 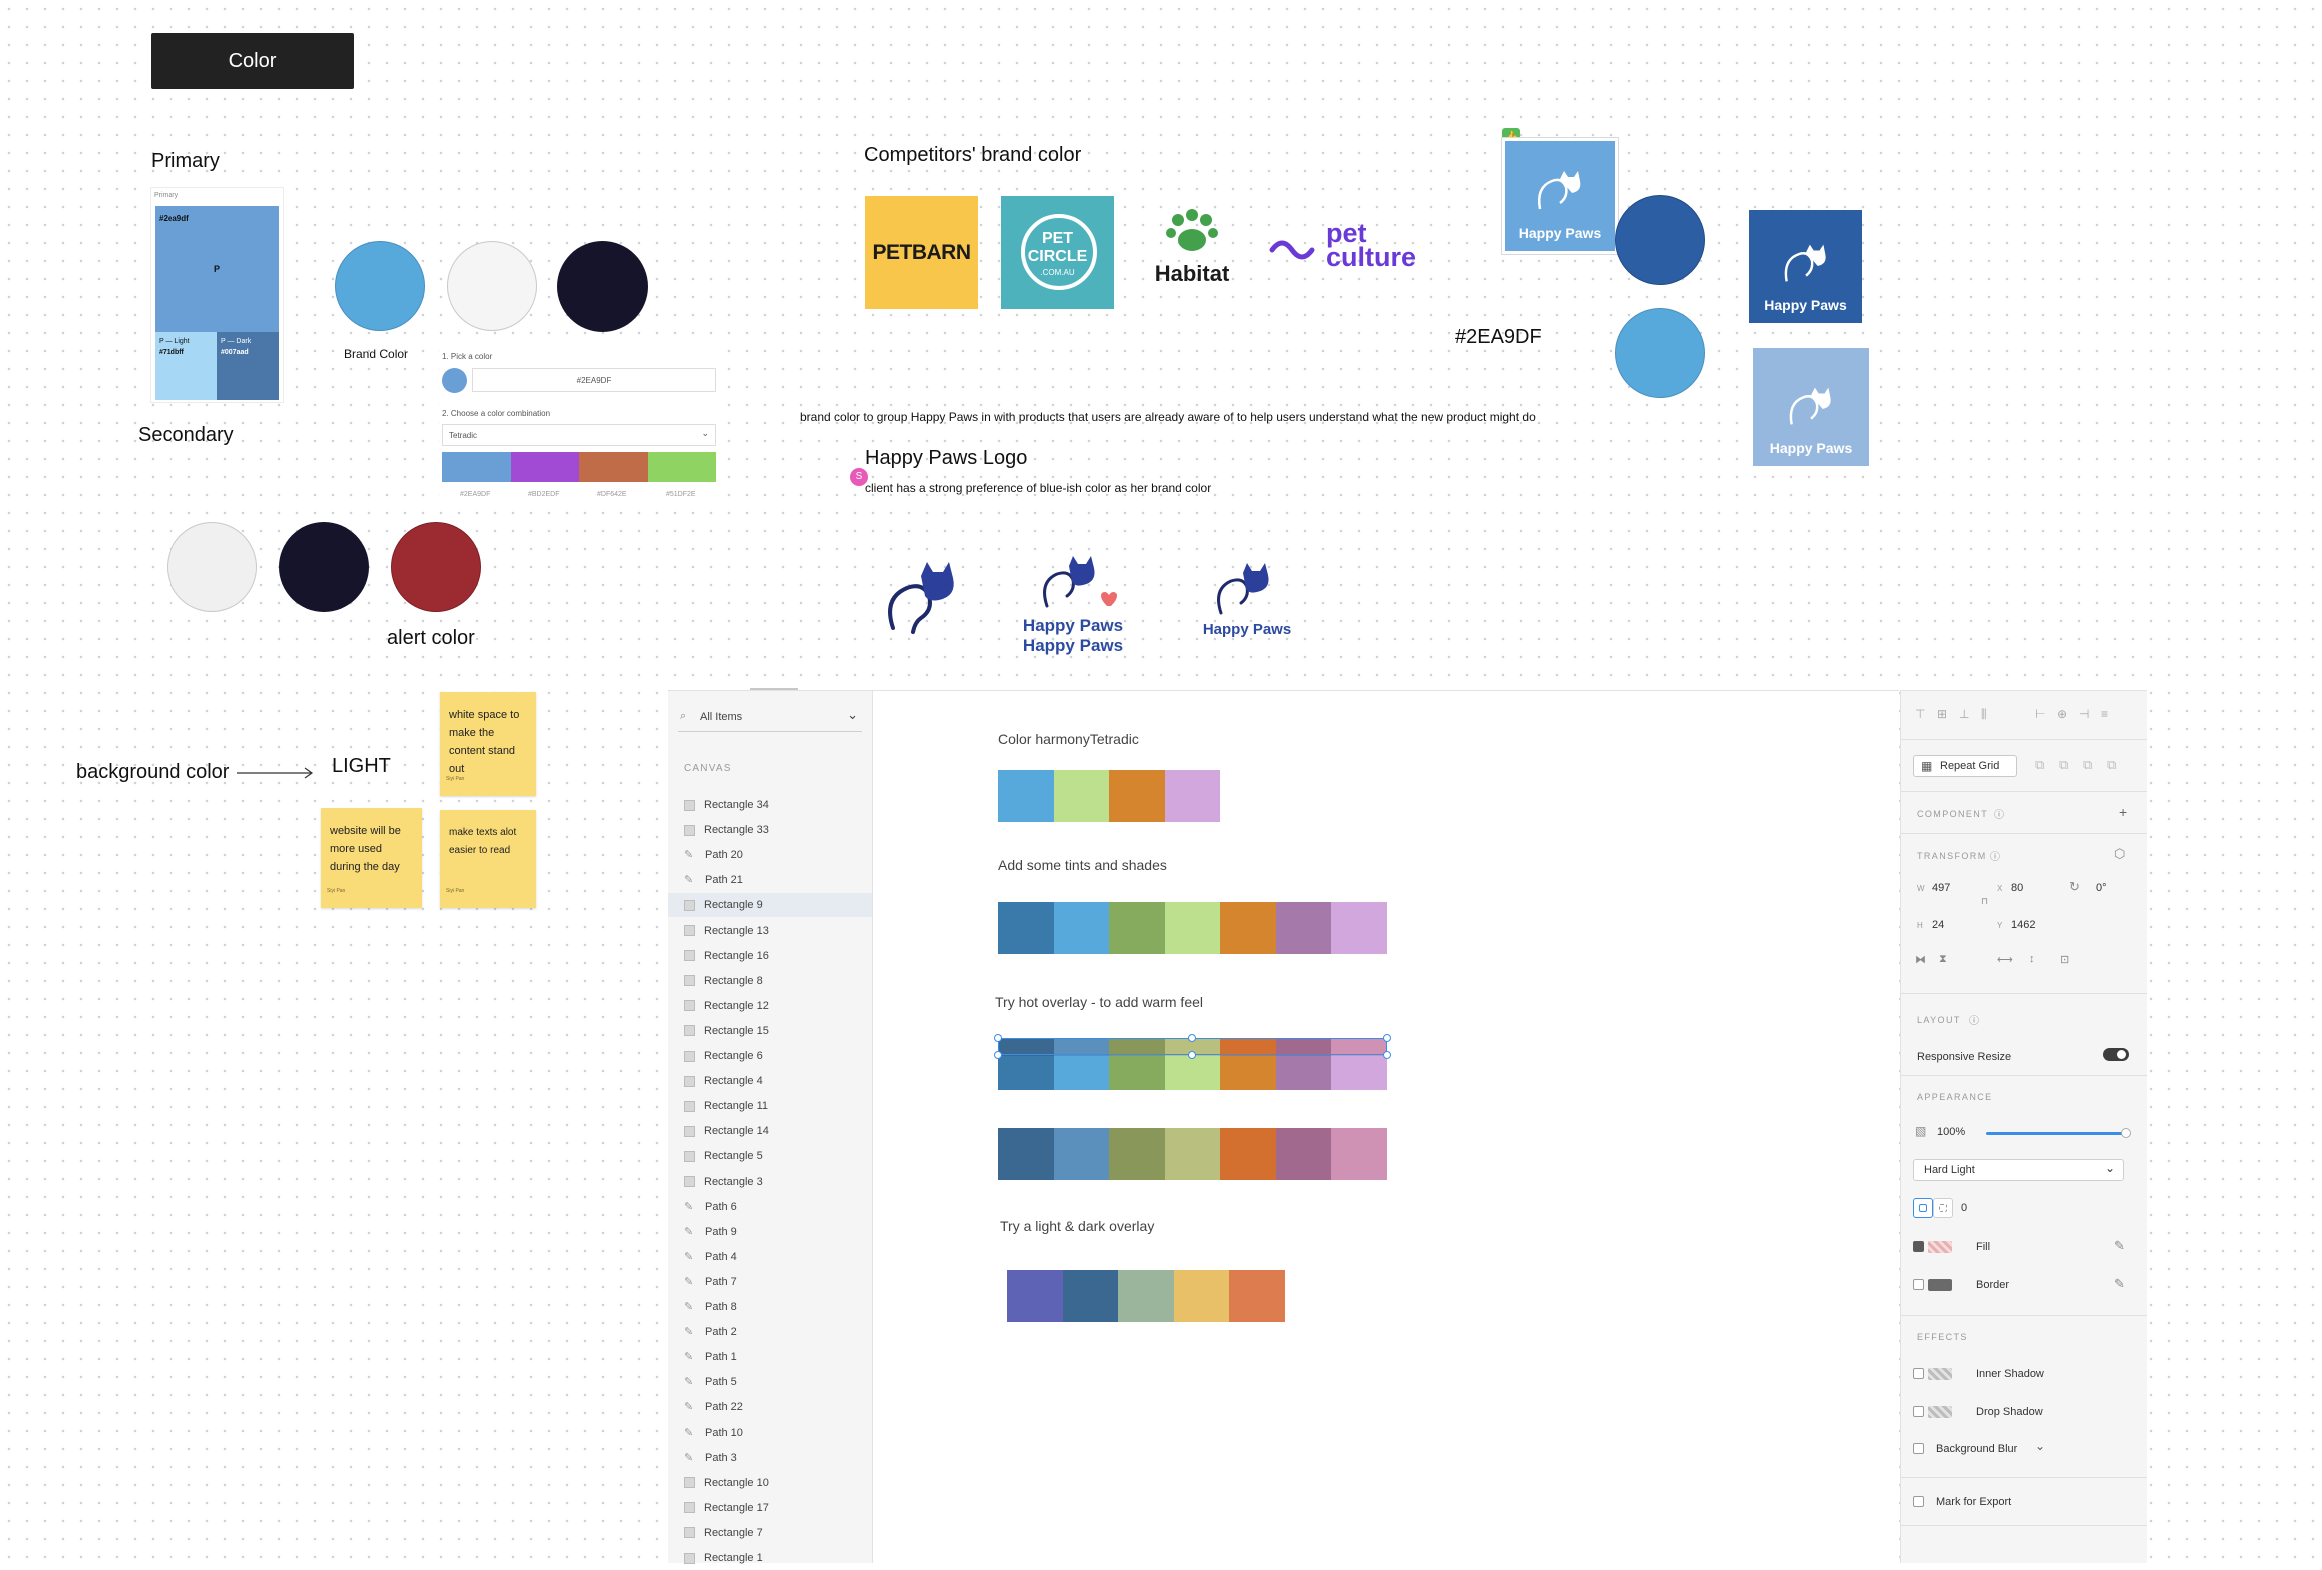 What do you see at coordinates (2087, 765) in the screenshot?
I see `intersect-icon: ⧉` at bounding box center [2087, 765].